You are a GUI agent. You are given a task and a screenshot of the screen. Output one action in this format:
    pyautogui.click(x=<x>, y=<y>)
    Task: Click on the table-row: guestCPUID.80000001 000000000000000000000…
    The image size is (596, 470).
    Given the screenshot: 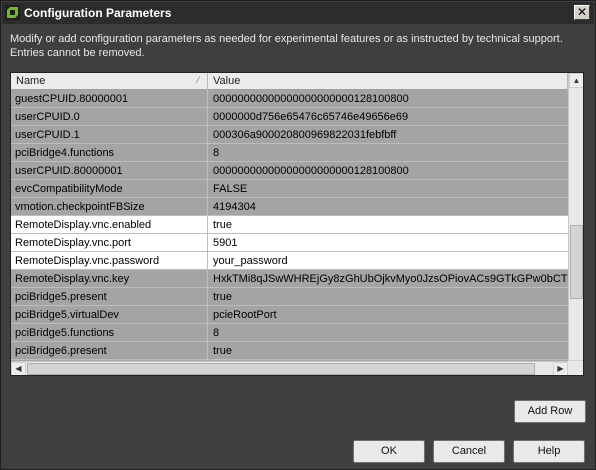 What is the action you would take?
    pyautogui.click(x=289, y=99)
    